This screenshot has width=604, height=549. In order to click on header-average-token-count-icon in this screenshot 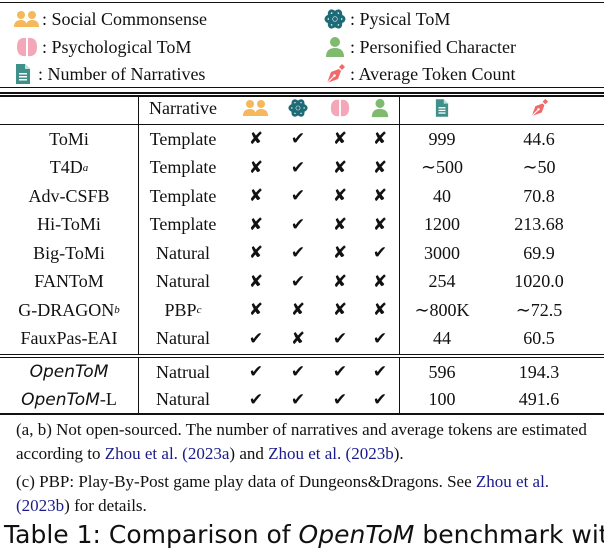, I will do `click(539, 108)`.